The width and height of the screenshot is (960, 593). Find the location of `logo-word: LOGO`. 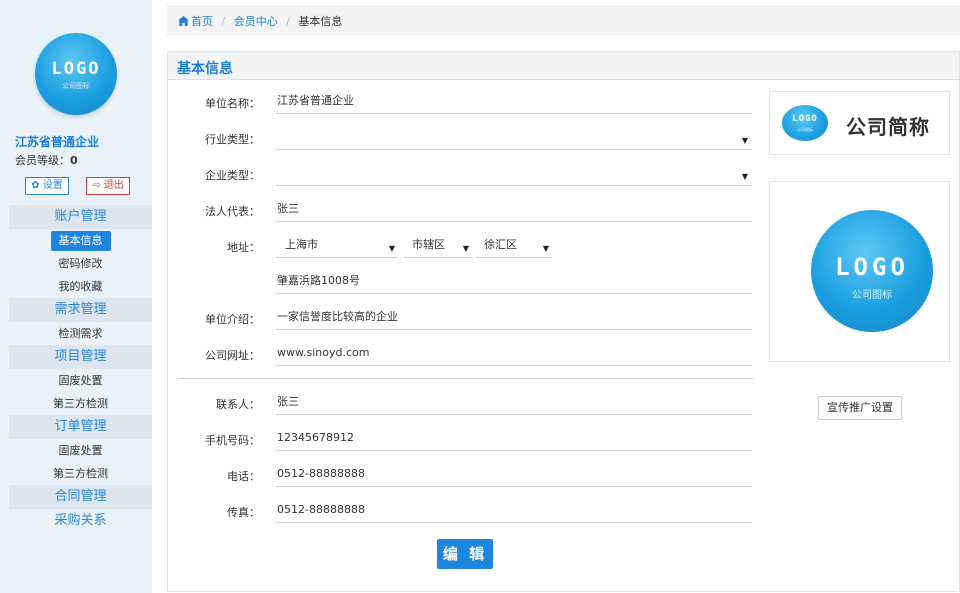

logo-word: LOGO is located at coordinates (76, 69).